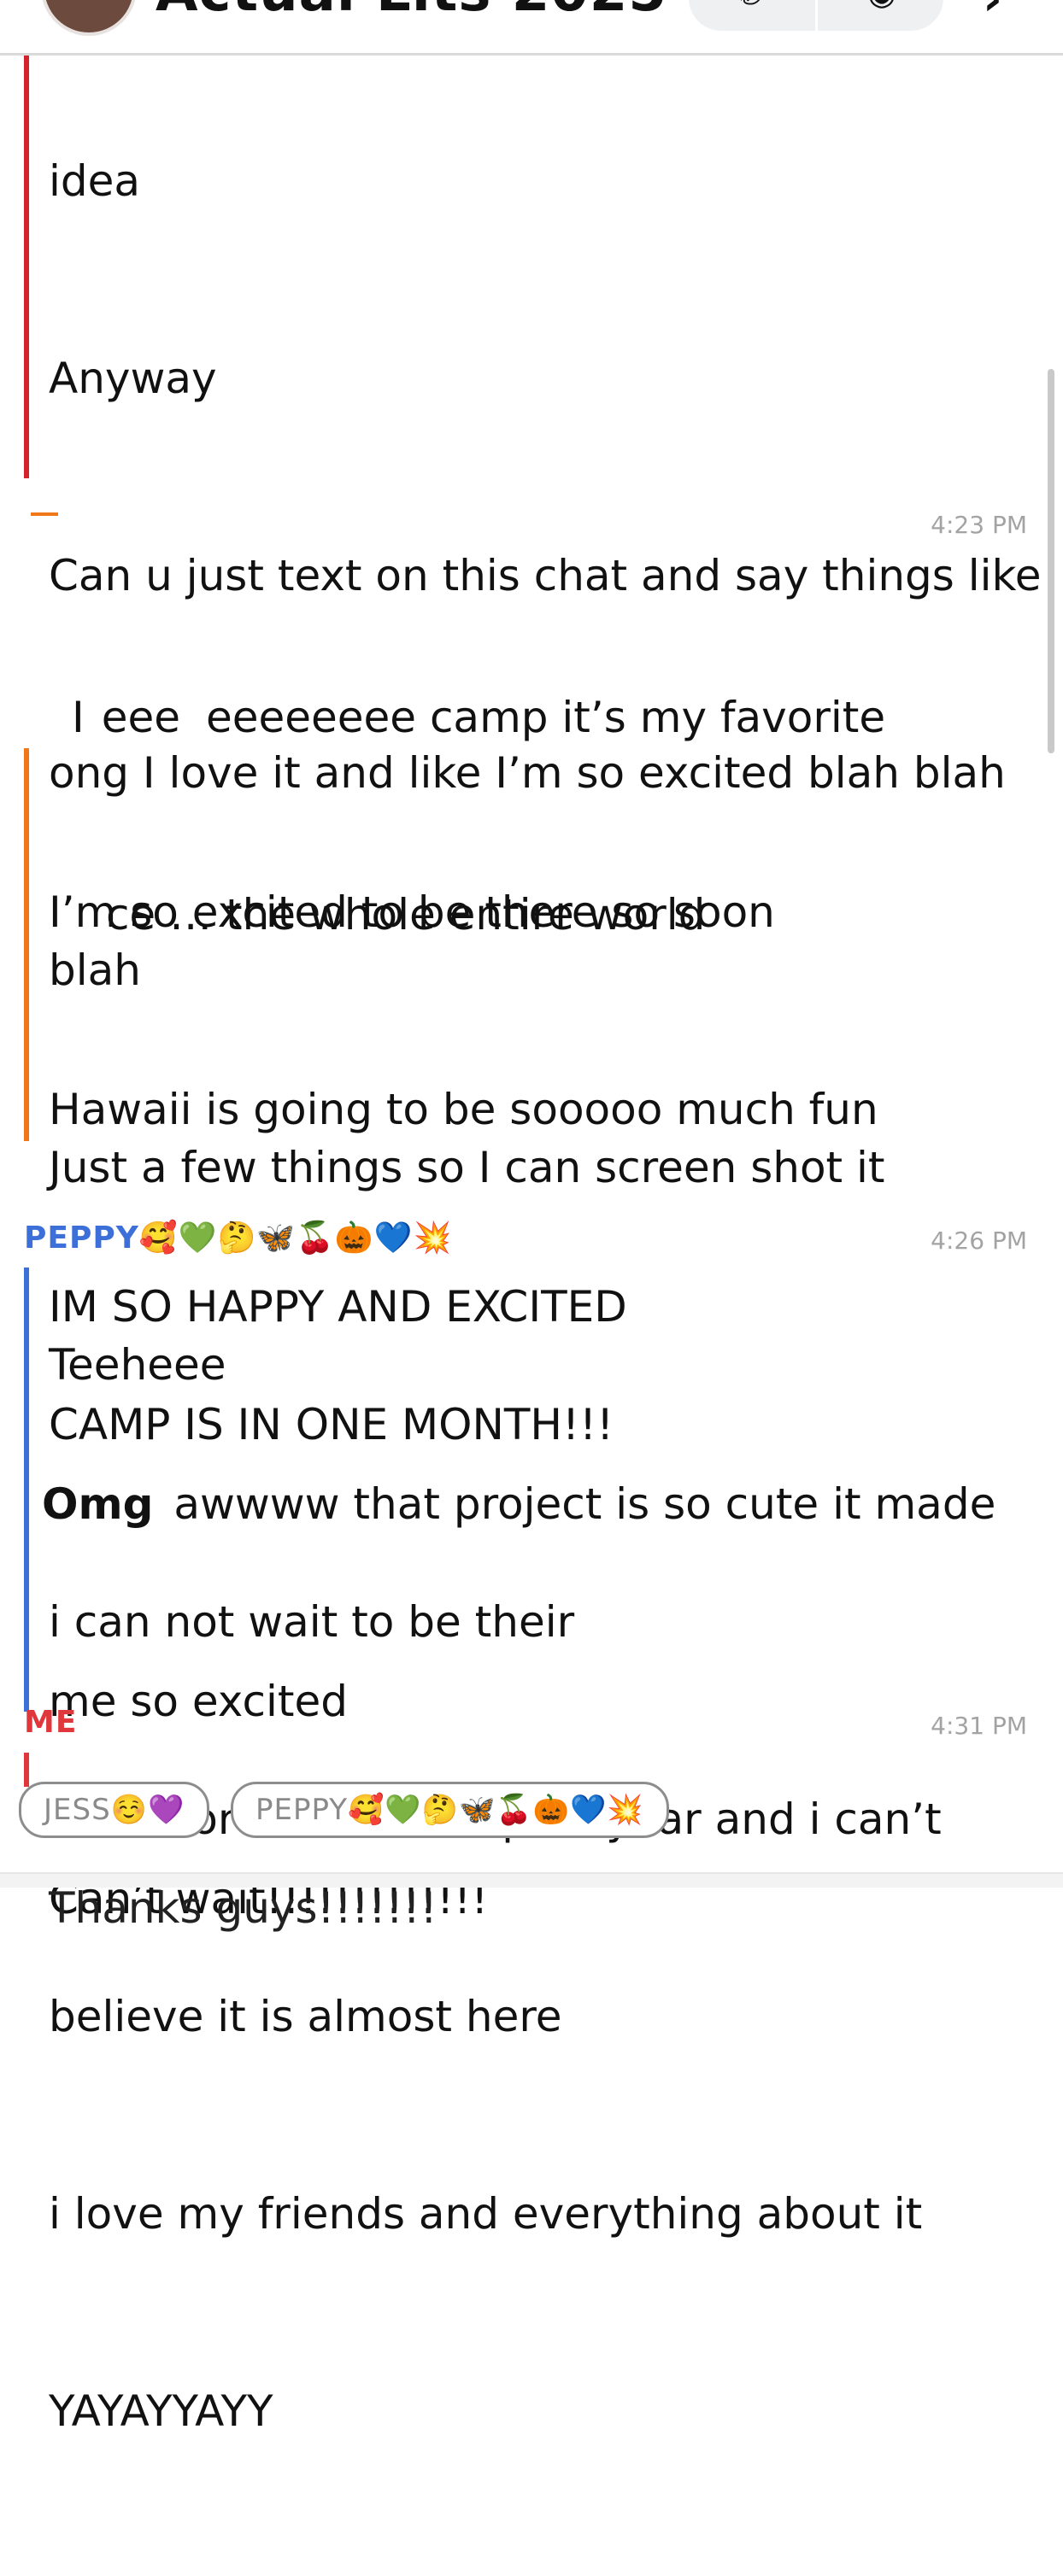 This screenshot has height=2576, width=1063. Describe the element at coordinates (412, 912) in the screenshot. I see `message-line: I’m so excited to be there so soon` at that location.